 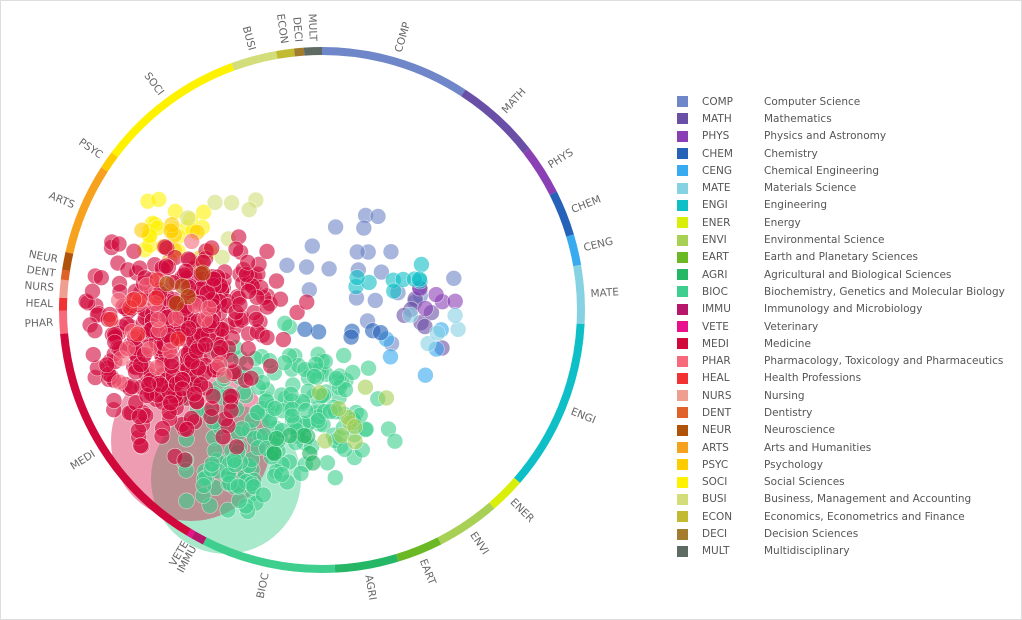 I want to click on ring-segment-busi, so click(x=254, y=61).